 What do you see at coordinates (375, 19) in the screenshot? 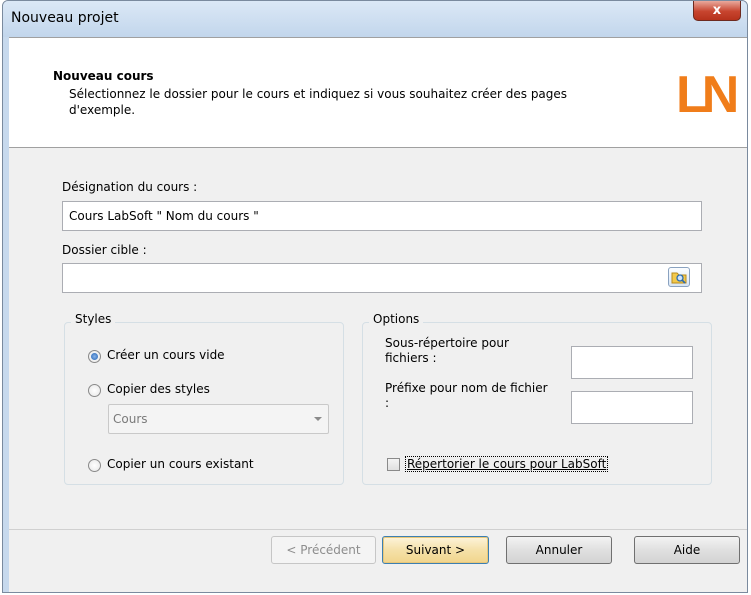
I see `title-bar: Nouveau projet x` at bounding box center [375, 19].